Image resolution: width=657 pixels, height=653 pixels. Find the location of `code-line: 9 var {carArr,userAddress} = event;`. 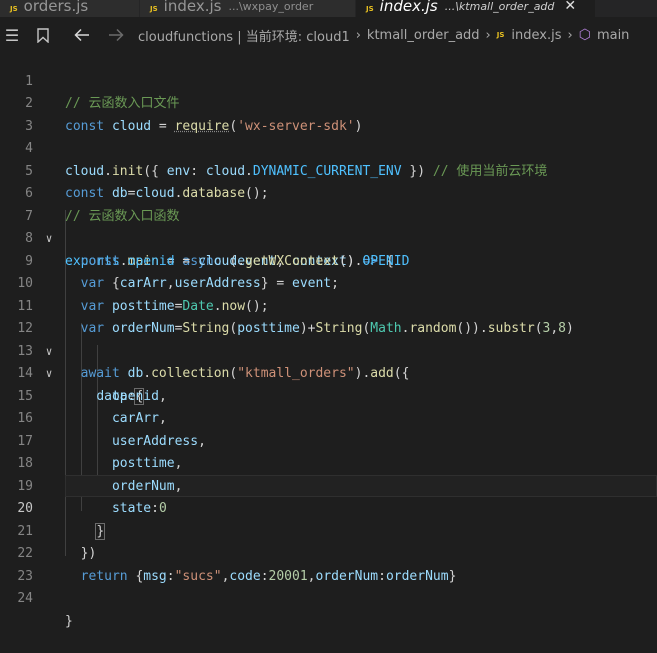

code-line: 9 var {carArr,userAddress} = event; is located at coordinates (328, 260).